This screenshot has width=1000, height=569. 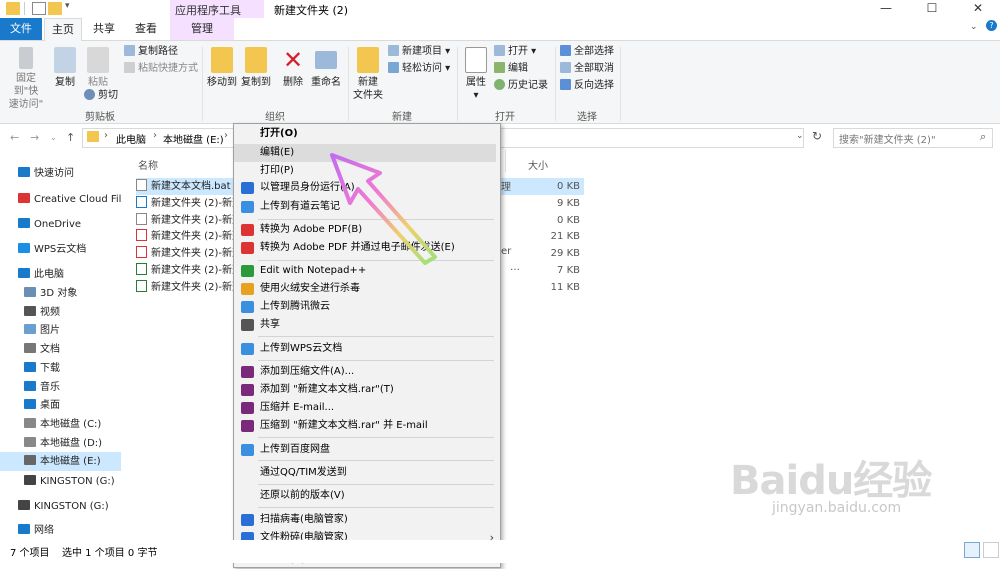 What do you see at coordinates (60, 330) in the screenshot?
I see `sidebar-item: 图片` at bounding box center [60, 330].